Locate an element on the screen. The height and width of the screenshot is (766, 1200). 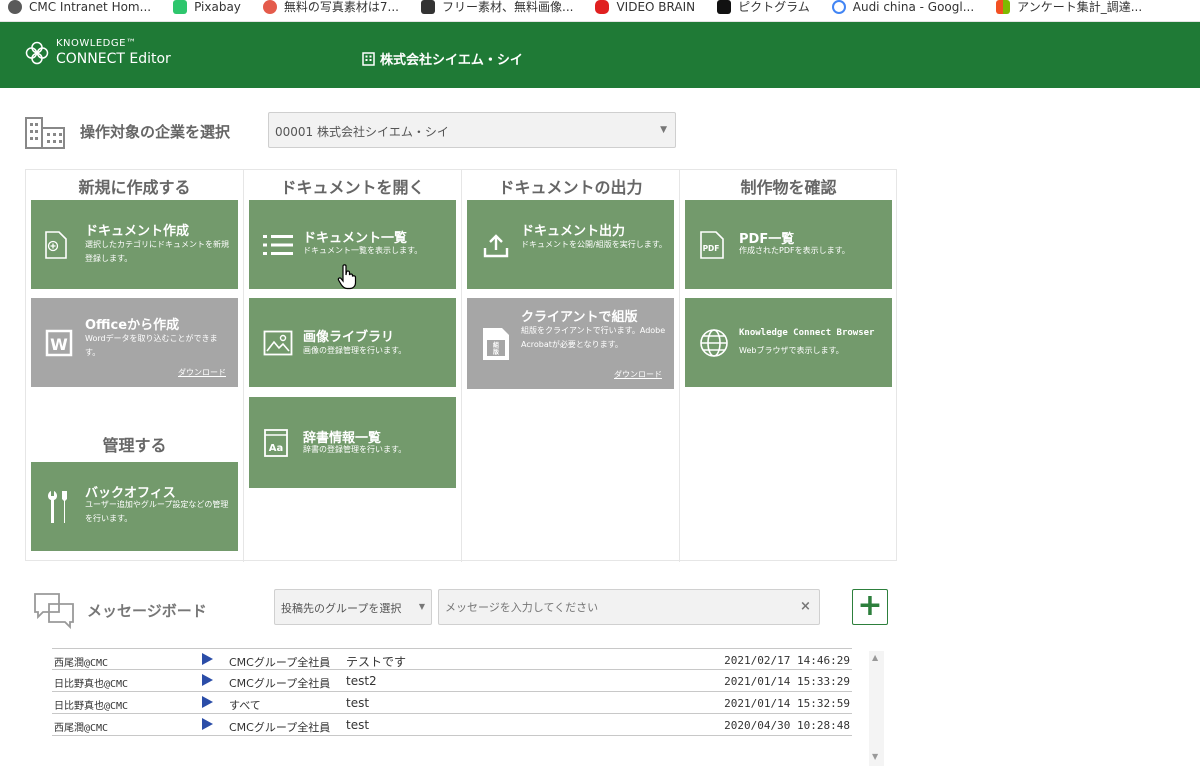
message-list-scrollbar: ▲ ▼ is located at coordinates (876, 708).